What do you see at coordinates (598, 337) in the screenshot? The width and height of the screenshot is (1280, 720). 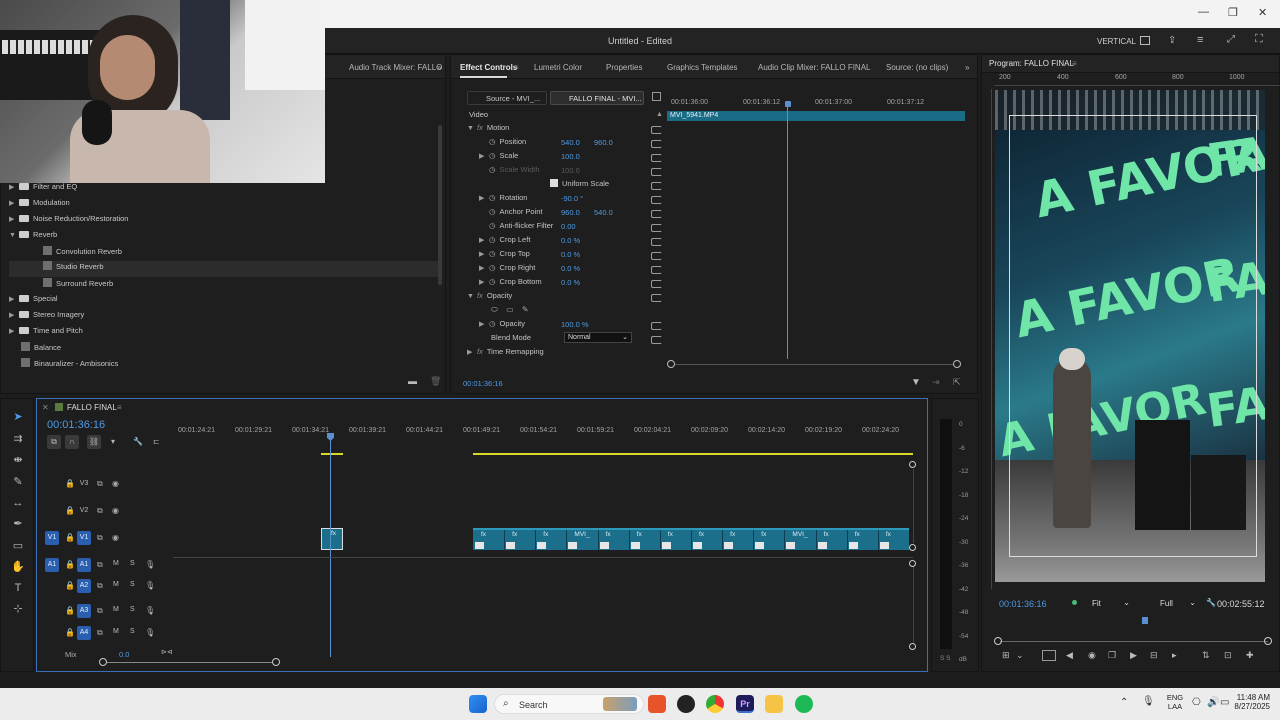 I see `blend-mode-select: Normal ⌄` at bounding box center [598, 337].